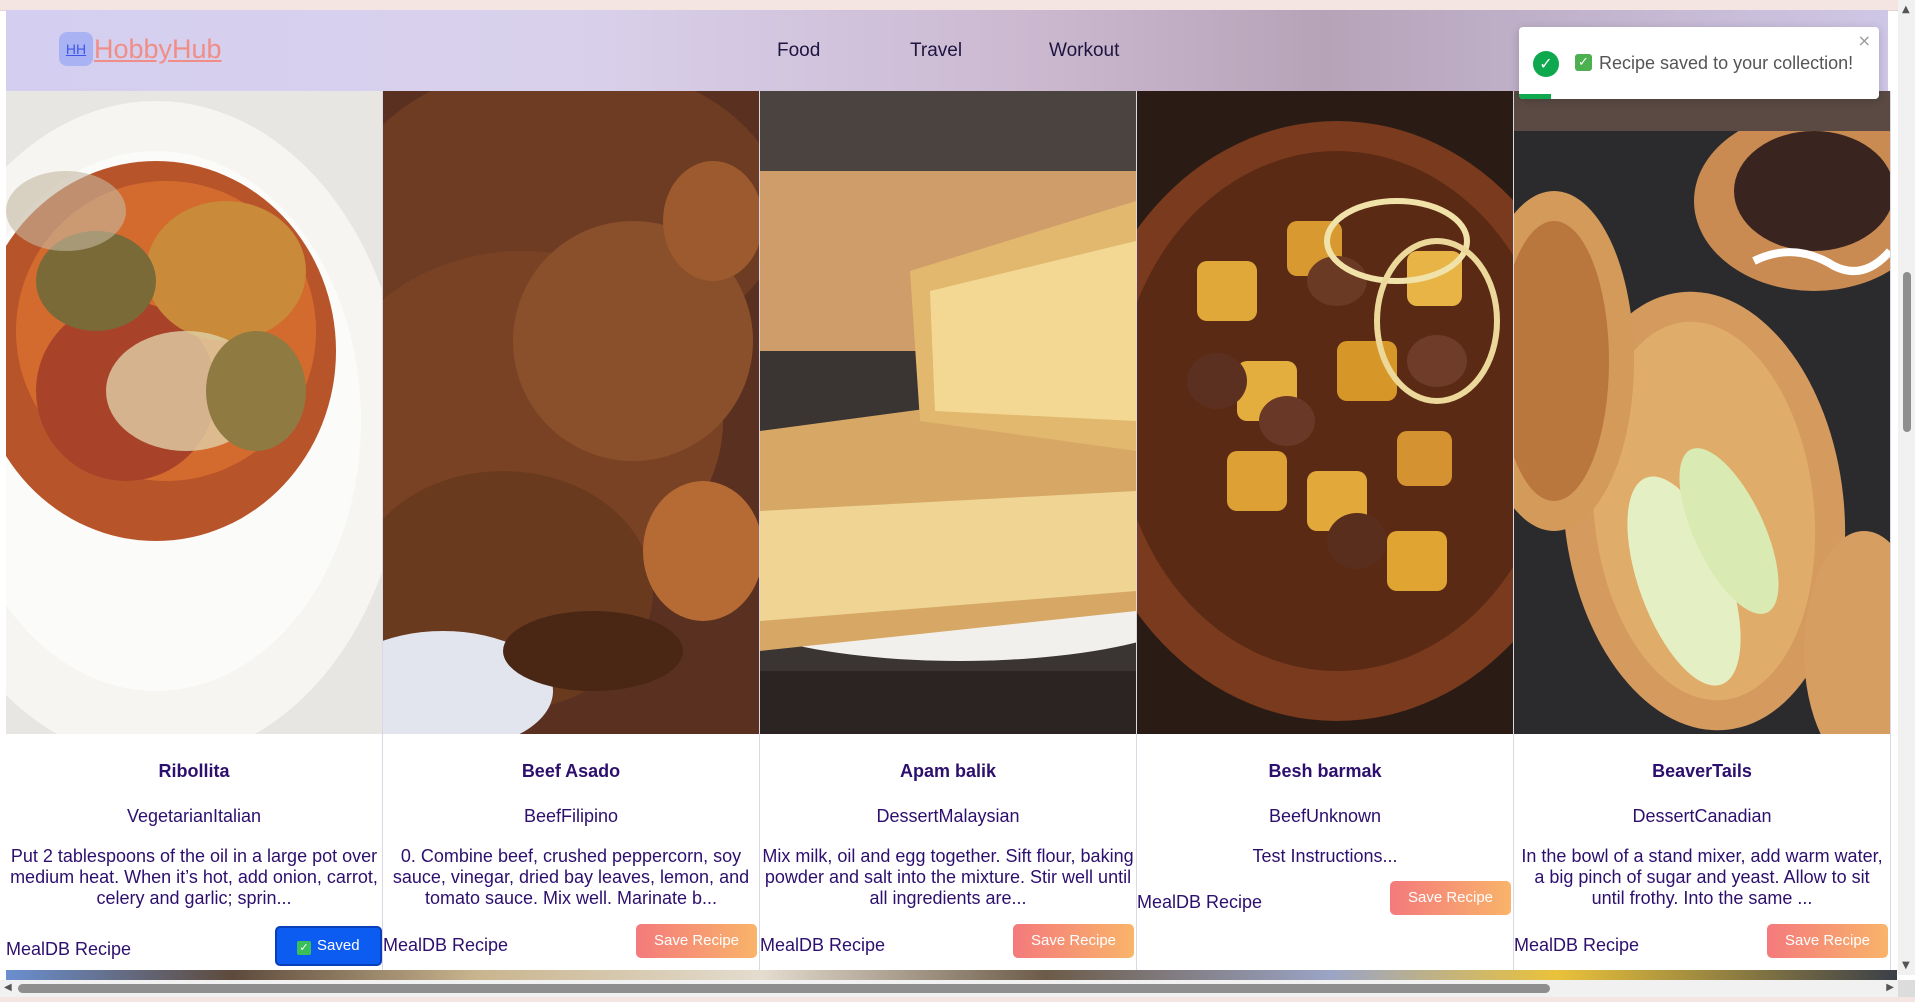 The image size is (1915, 1002). Describe the element at coordinates (571, 816) in the screenshot. I see `recipe-category: BeefFilipino` at that location.